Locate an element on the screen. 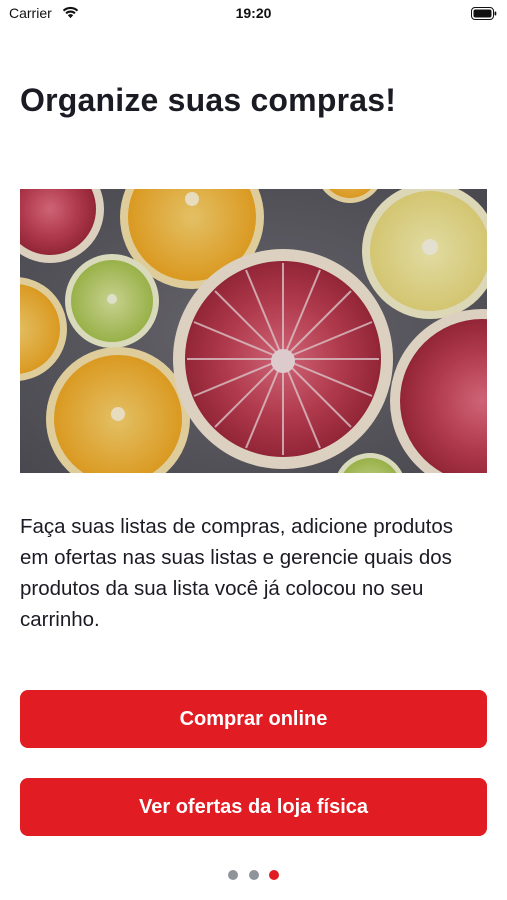 The height and width of the screenshot is (900, 507). page-indicator is located at coordinates (253, 876).